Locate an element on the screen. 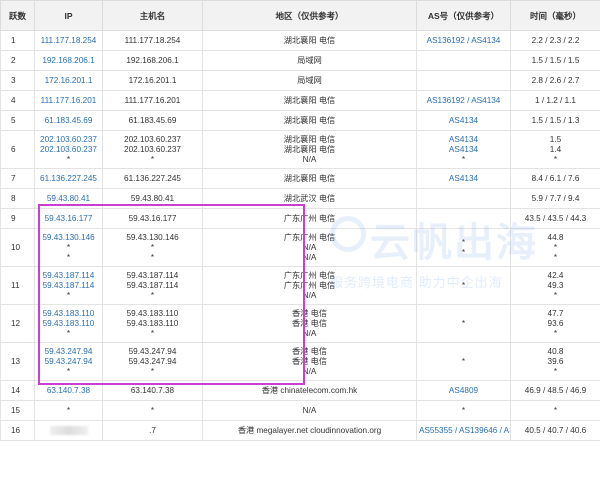 The height and width of the screenshot is (502, 600). host-cell-line: 61.136.227.245 is located at coordinates (152, 178).